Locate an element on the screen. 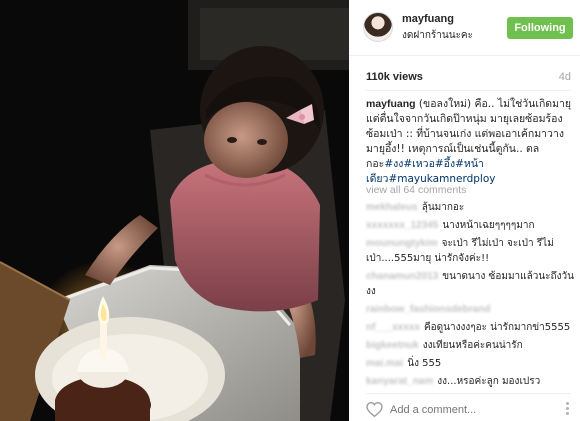  comment-text: คือดูนางงงๆอะ น่ารักมากข่า5555 is located at coordinates (497, 327).